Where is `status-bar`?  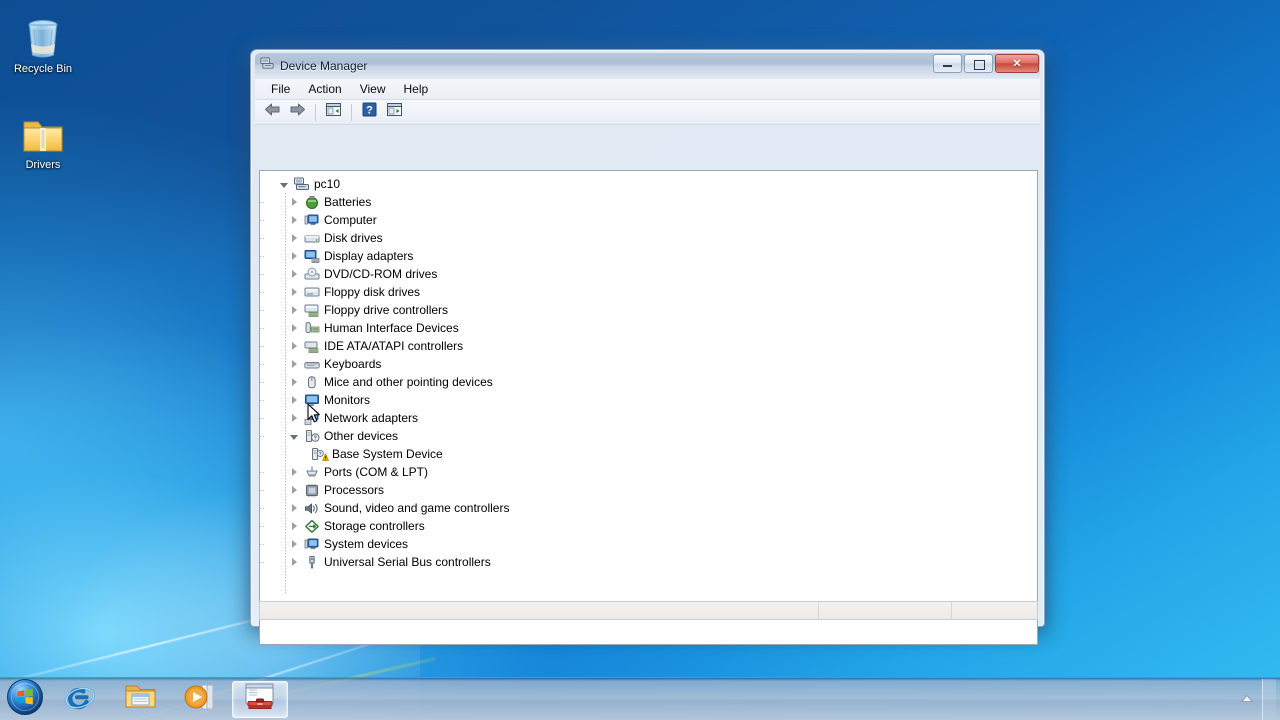
status-bar is located at coordinates (648, 610).